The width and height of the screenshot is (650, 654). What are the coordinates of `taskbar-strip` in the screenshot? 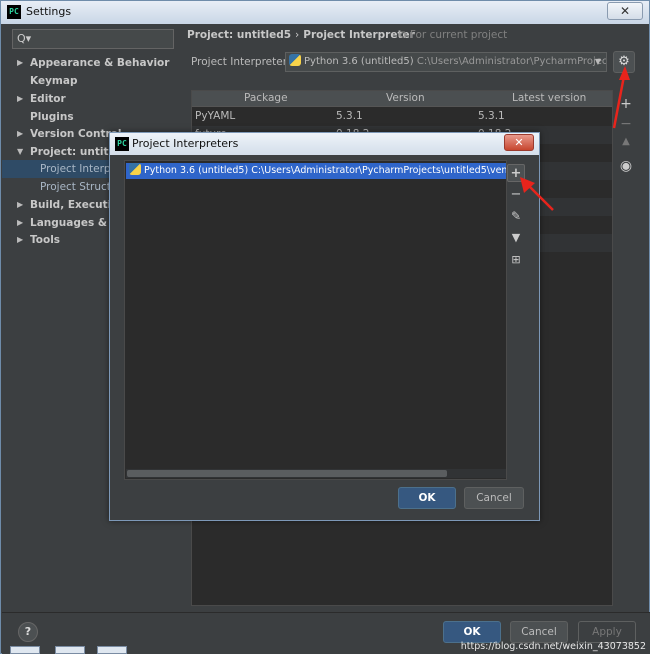 It's located at (70, 650).